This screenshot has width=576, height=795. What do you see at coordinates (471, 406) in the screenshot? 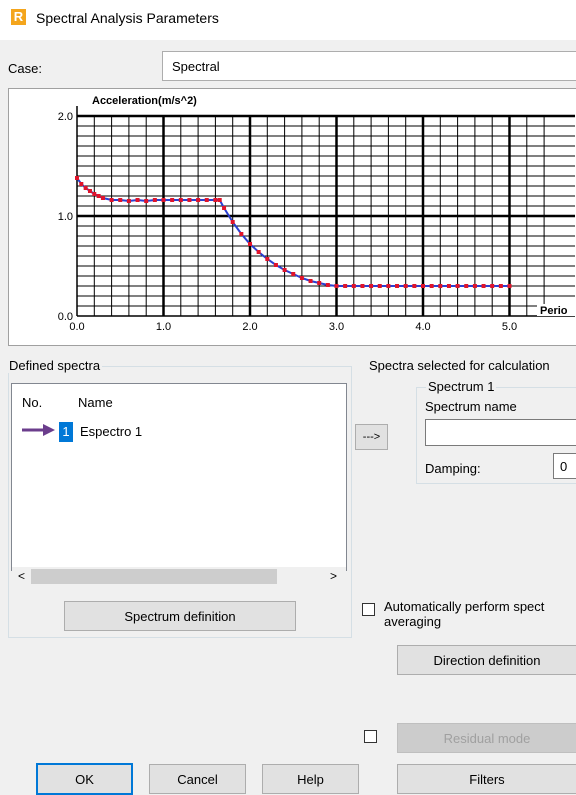
I see `spectrum-name-label: Spectrum name` at bounding box center [471, 406].